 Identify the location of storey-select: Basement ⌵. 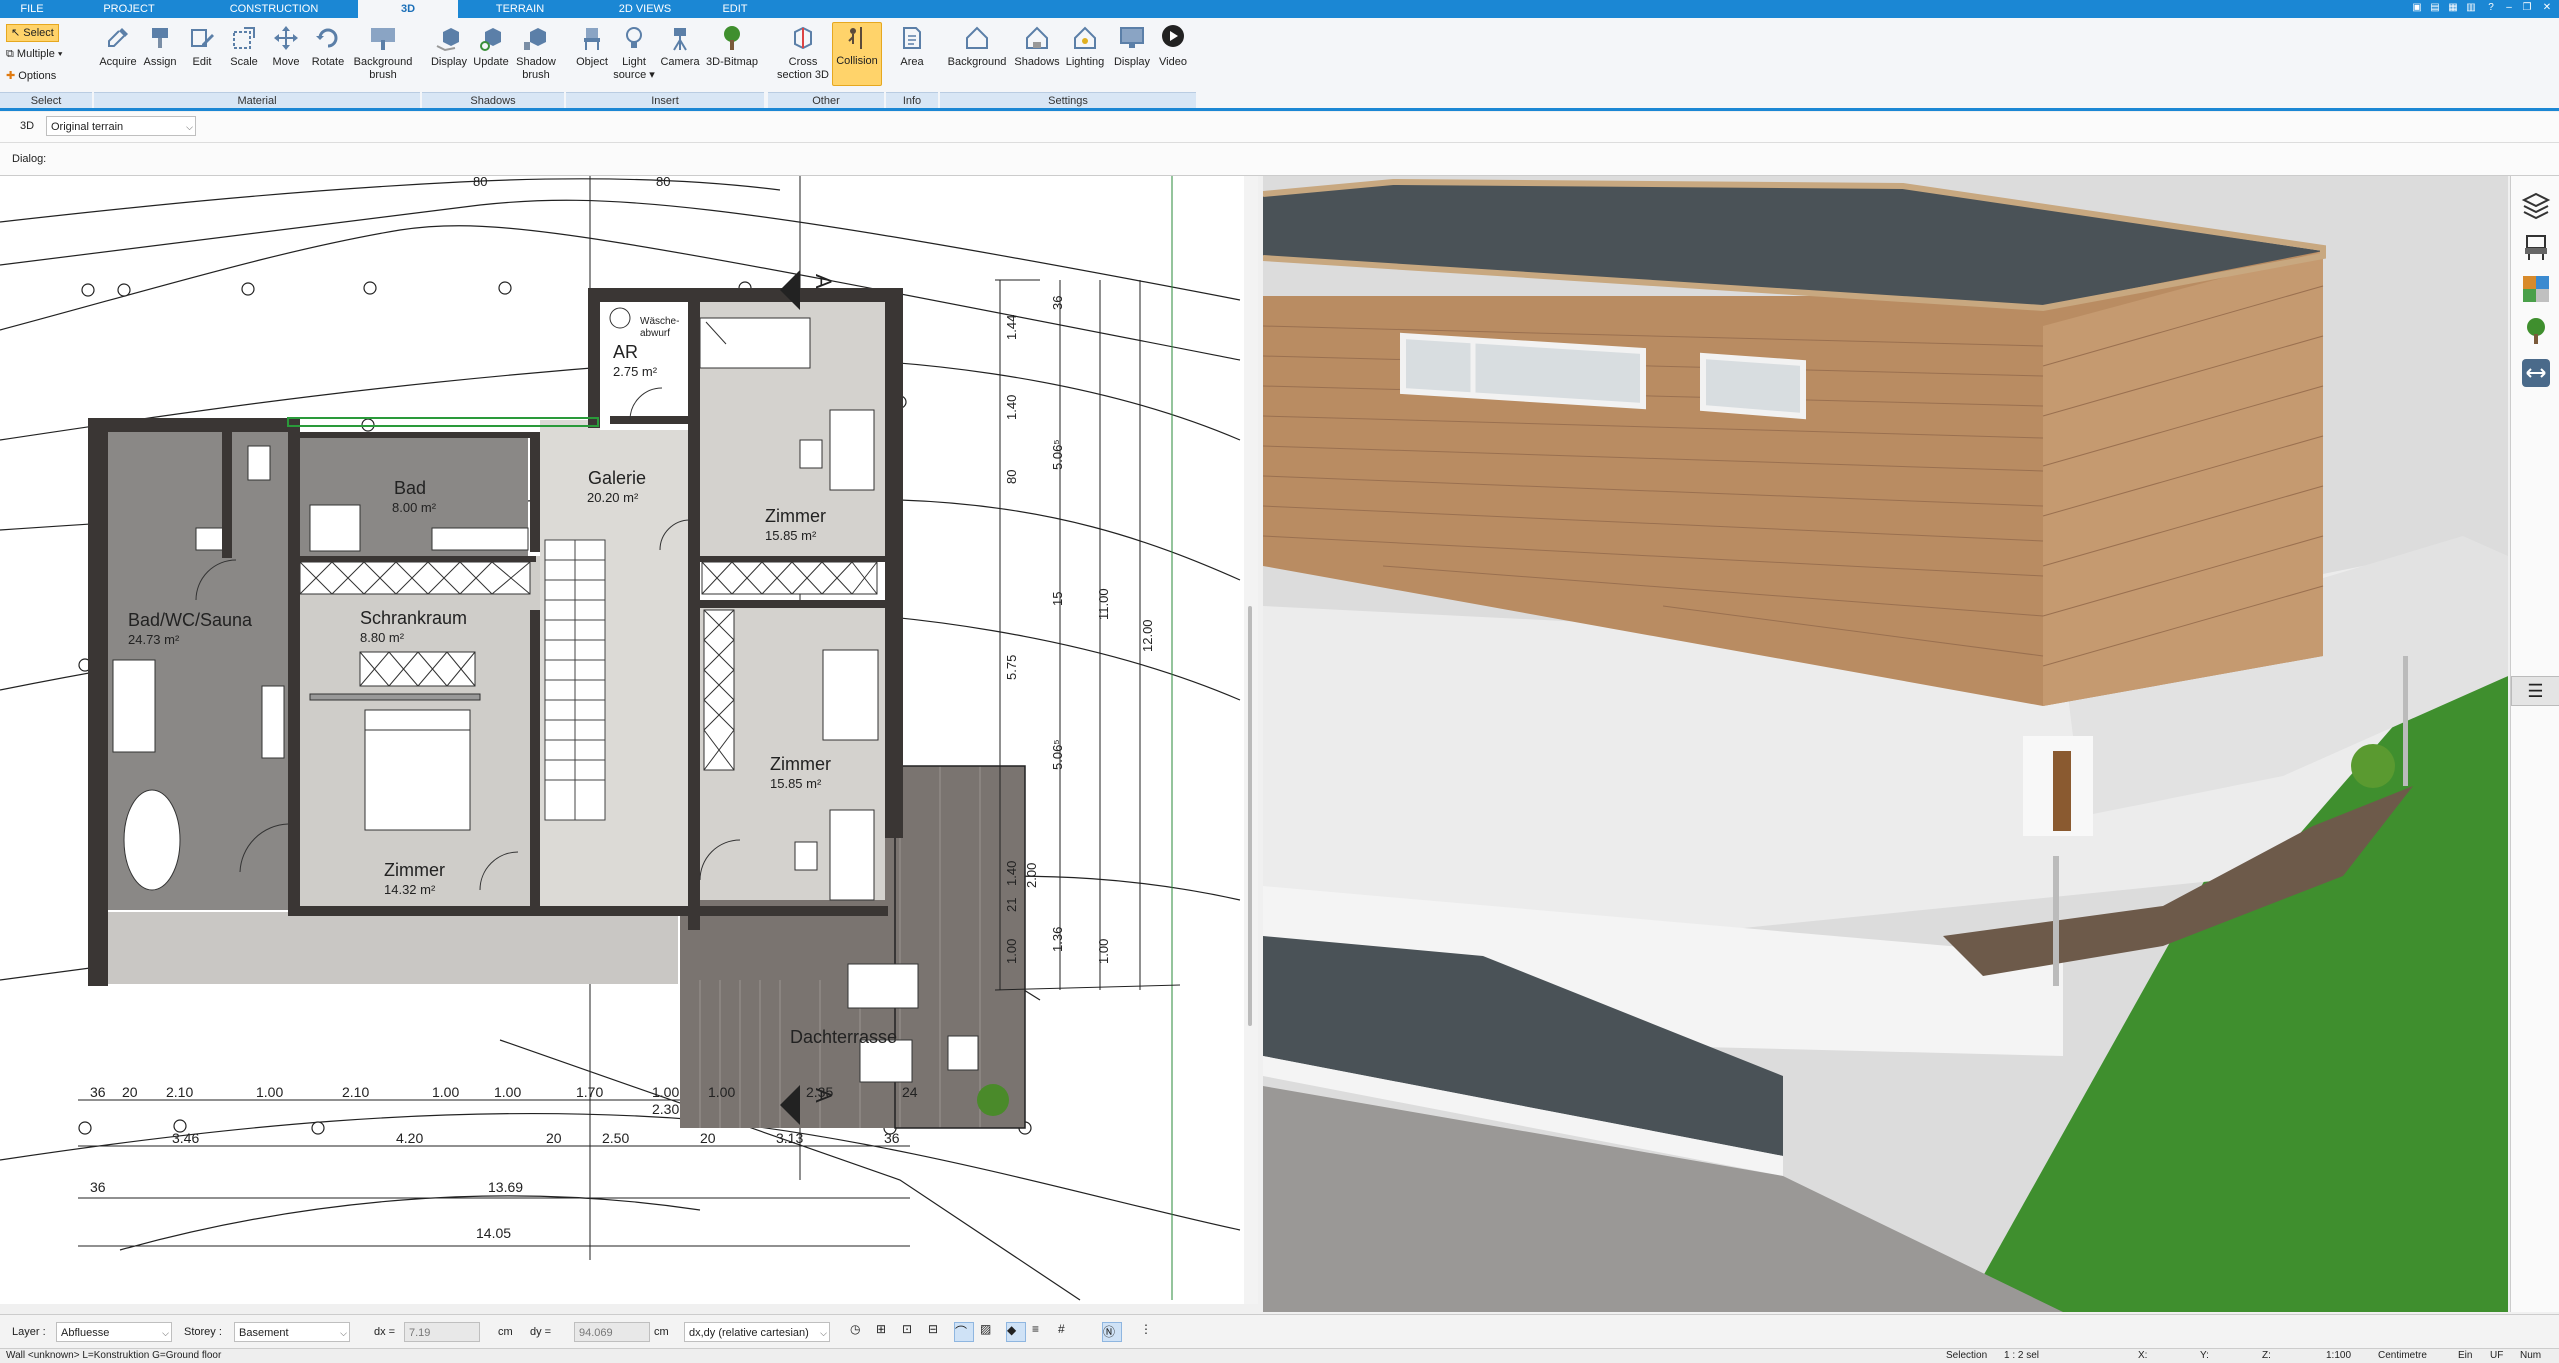
(292, 1332).